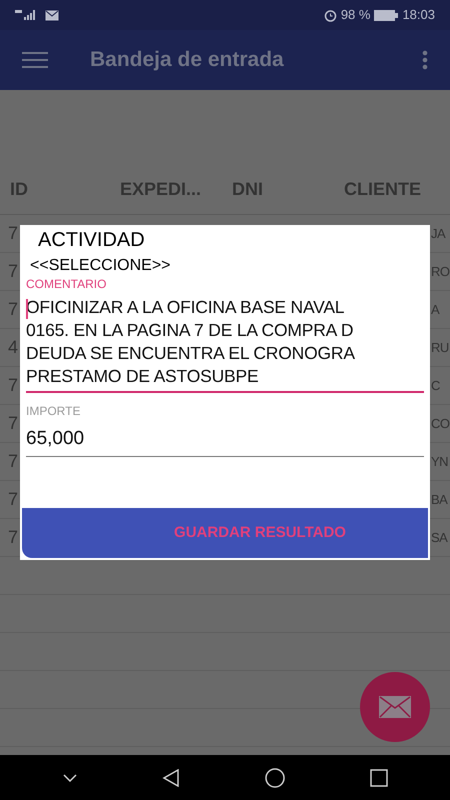  What do you see at coordinates (425, 60) in the screenshot?
I see `more-icon` at bounding box center [425, 60].